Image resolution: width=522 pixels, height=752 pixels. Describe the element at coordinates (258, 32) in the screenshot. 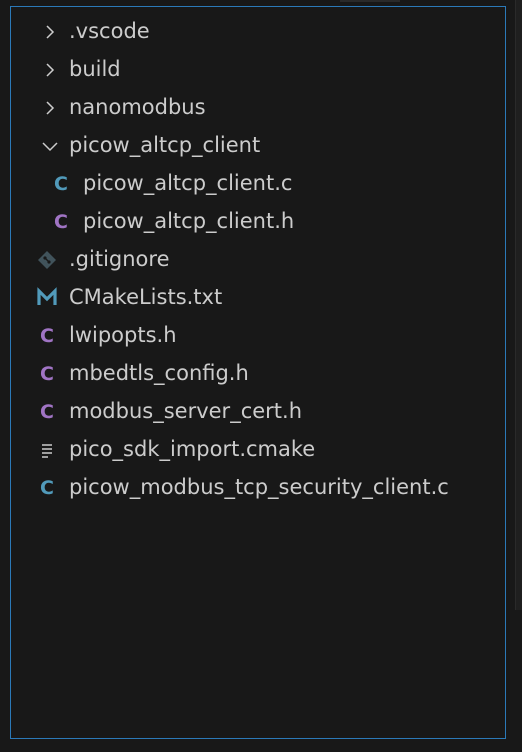

I see `tree-item-vscode-folder: .vscode` at that location.